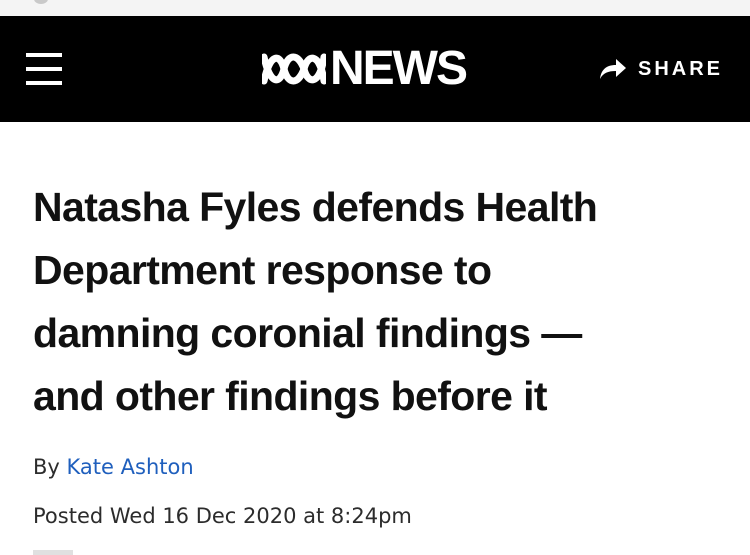 The image size is (750, 555). I want to click on logo-text: NEWS, so click(399, 68).